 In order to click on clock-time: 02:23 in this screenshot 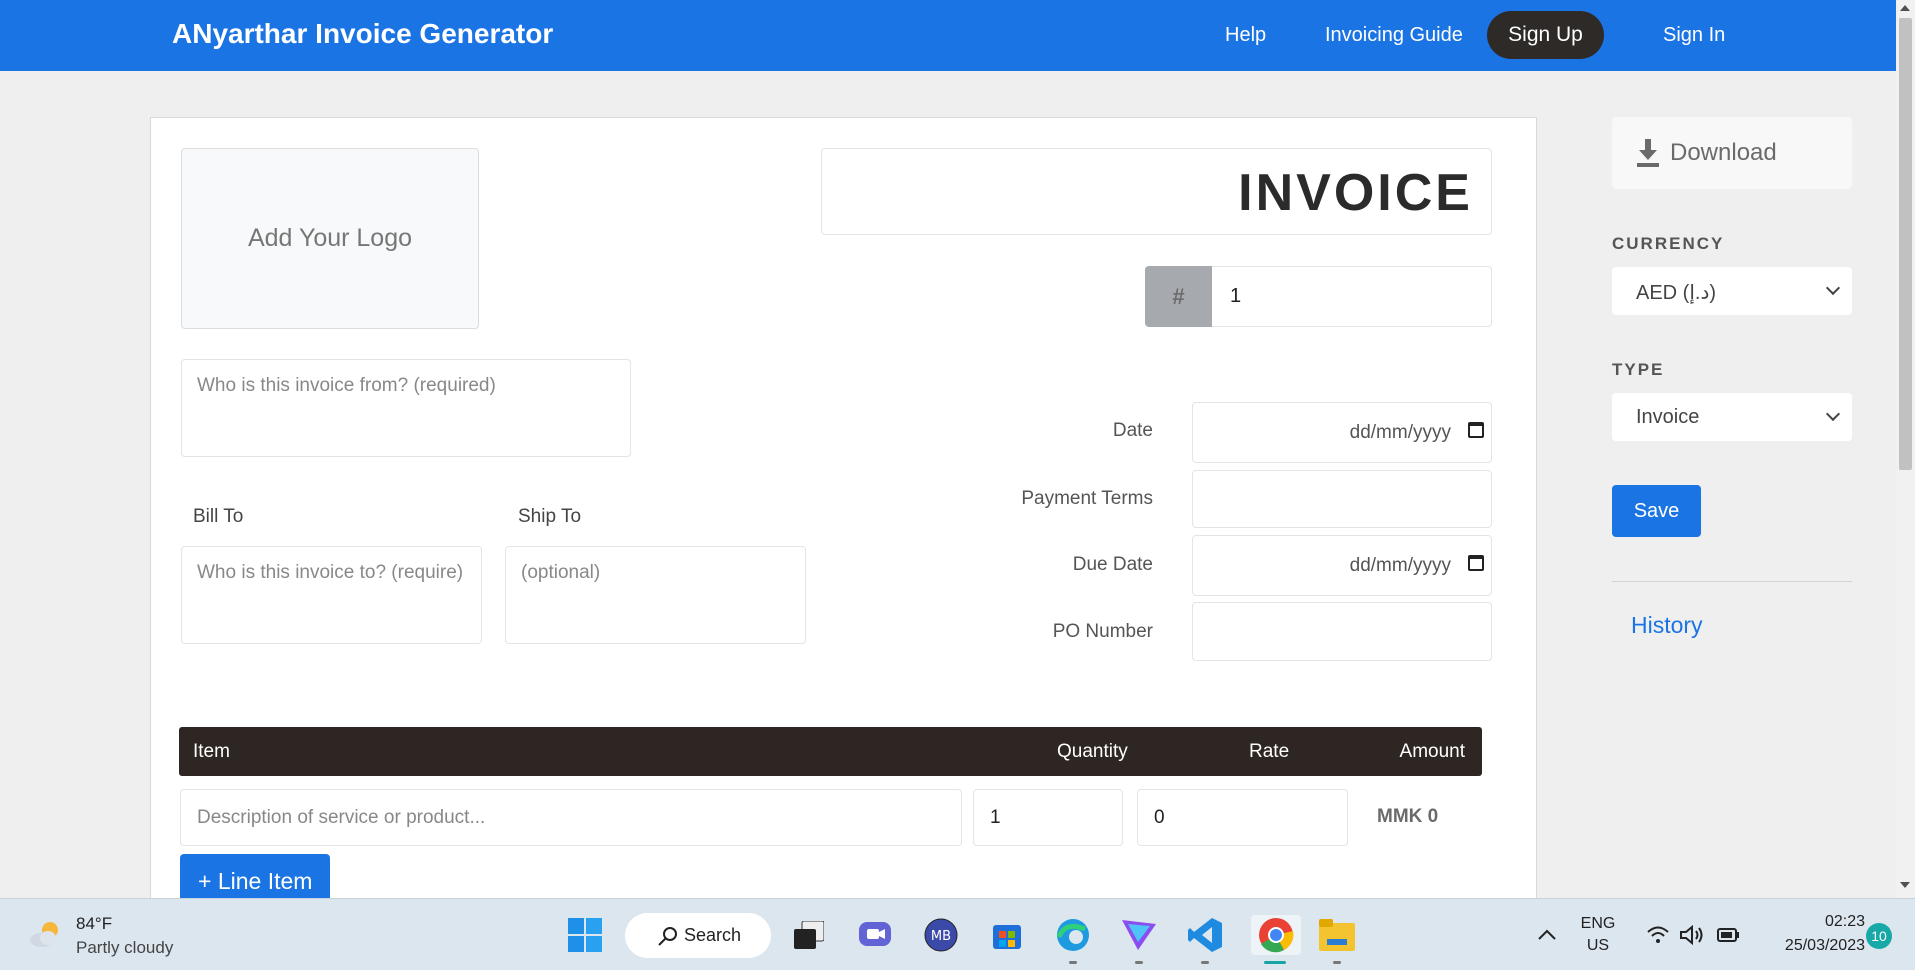, I will do `click(1810, 922)`.